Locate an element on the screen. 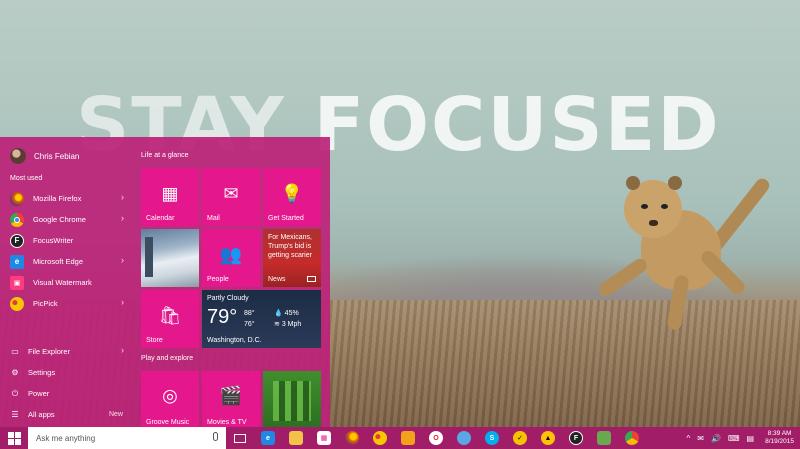  app-label: Google Chrome is located at coordinates (59, 219).